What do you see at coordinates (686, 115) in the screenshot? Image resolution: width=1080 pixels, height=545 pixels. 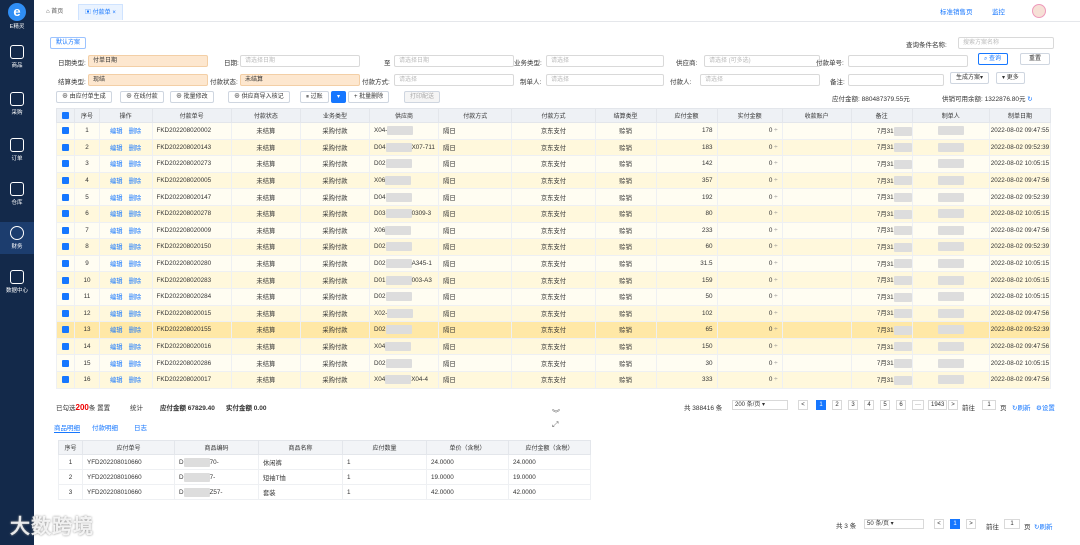 I see `col-header: 应付金额` at bounding box center [686, 115].